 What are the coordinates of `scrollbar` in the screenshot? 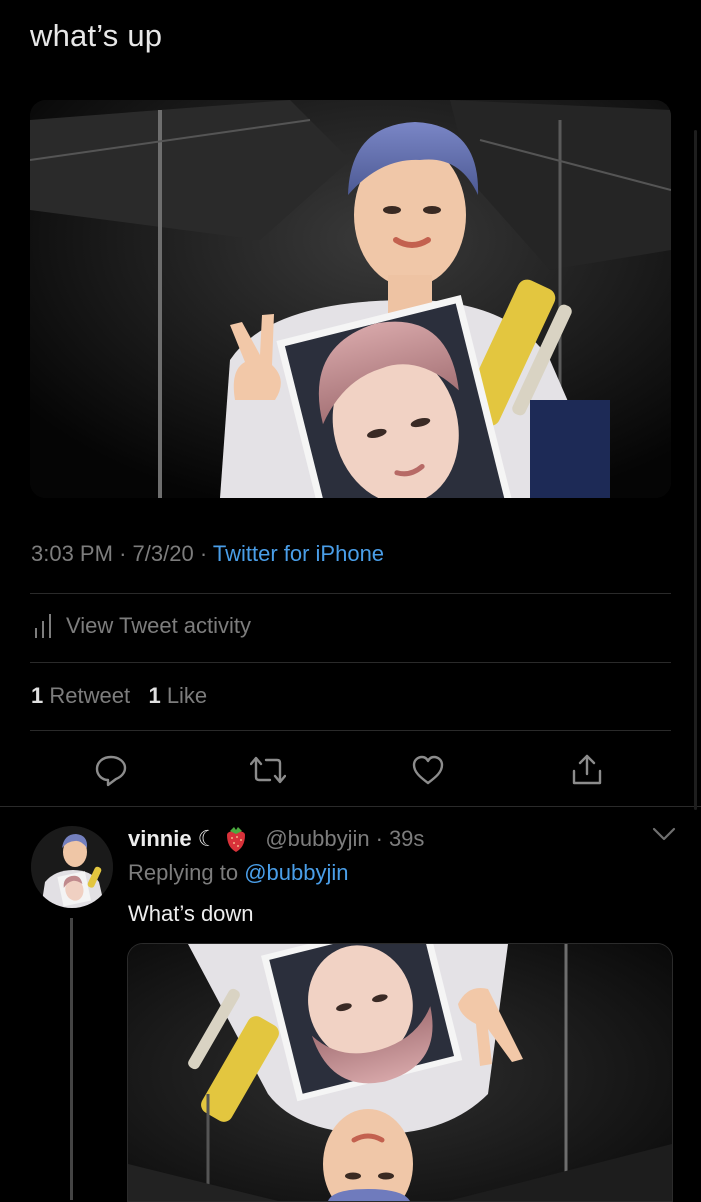 It's located at (695, 470).